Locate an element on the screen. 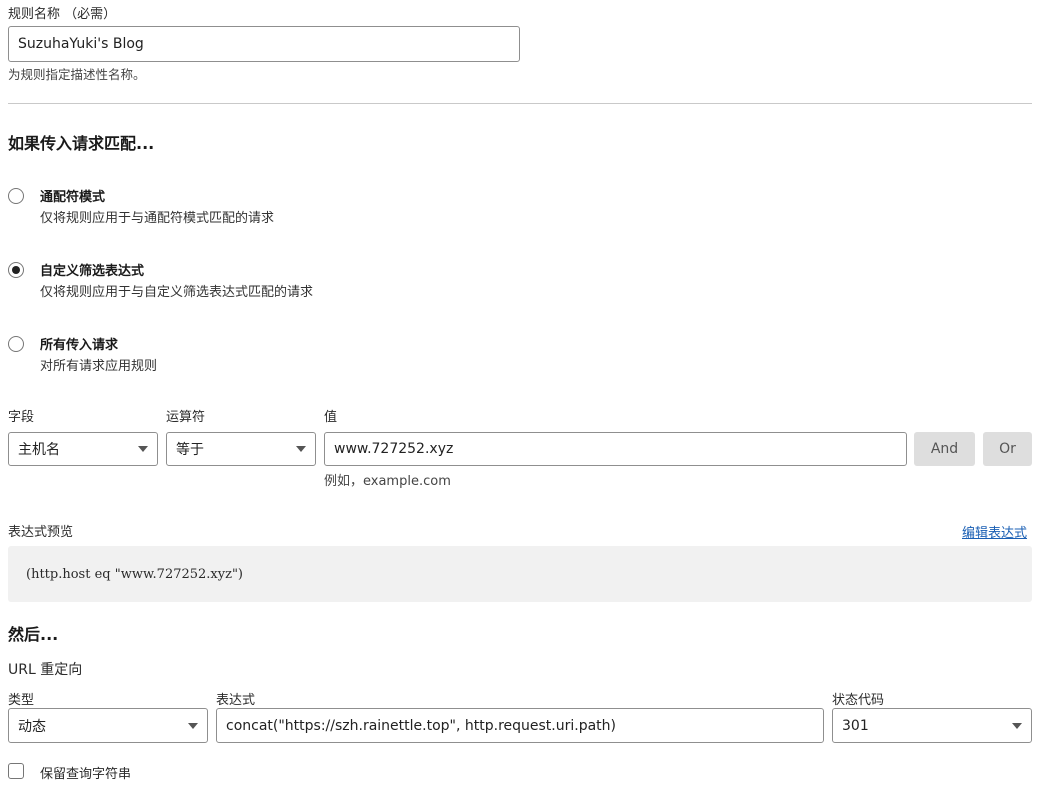 Image resolution: width=1054 pixels, height=792 pixels. expression-preview-text: (http.host eq "www.727252.xyz") is located at coordinates (135, 574).